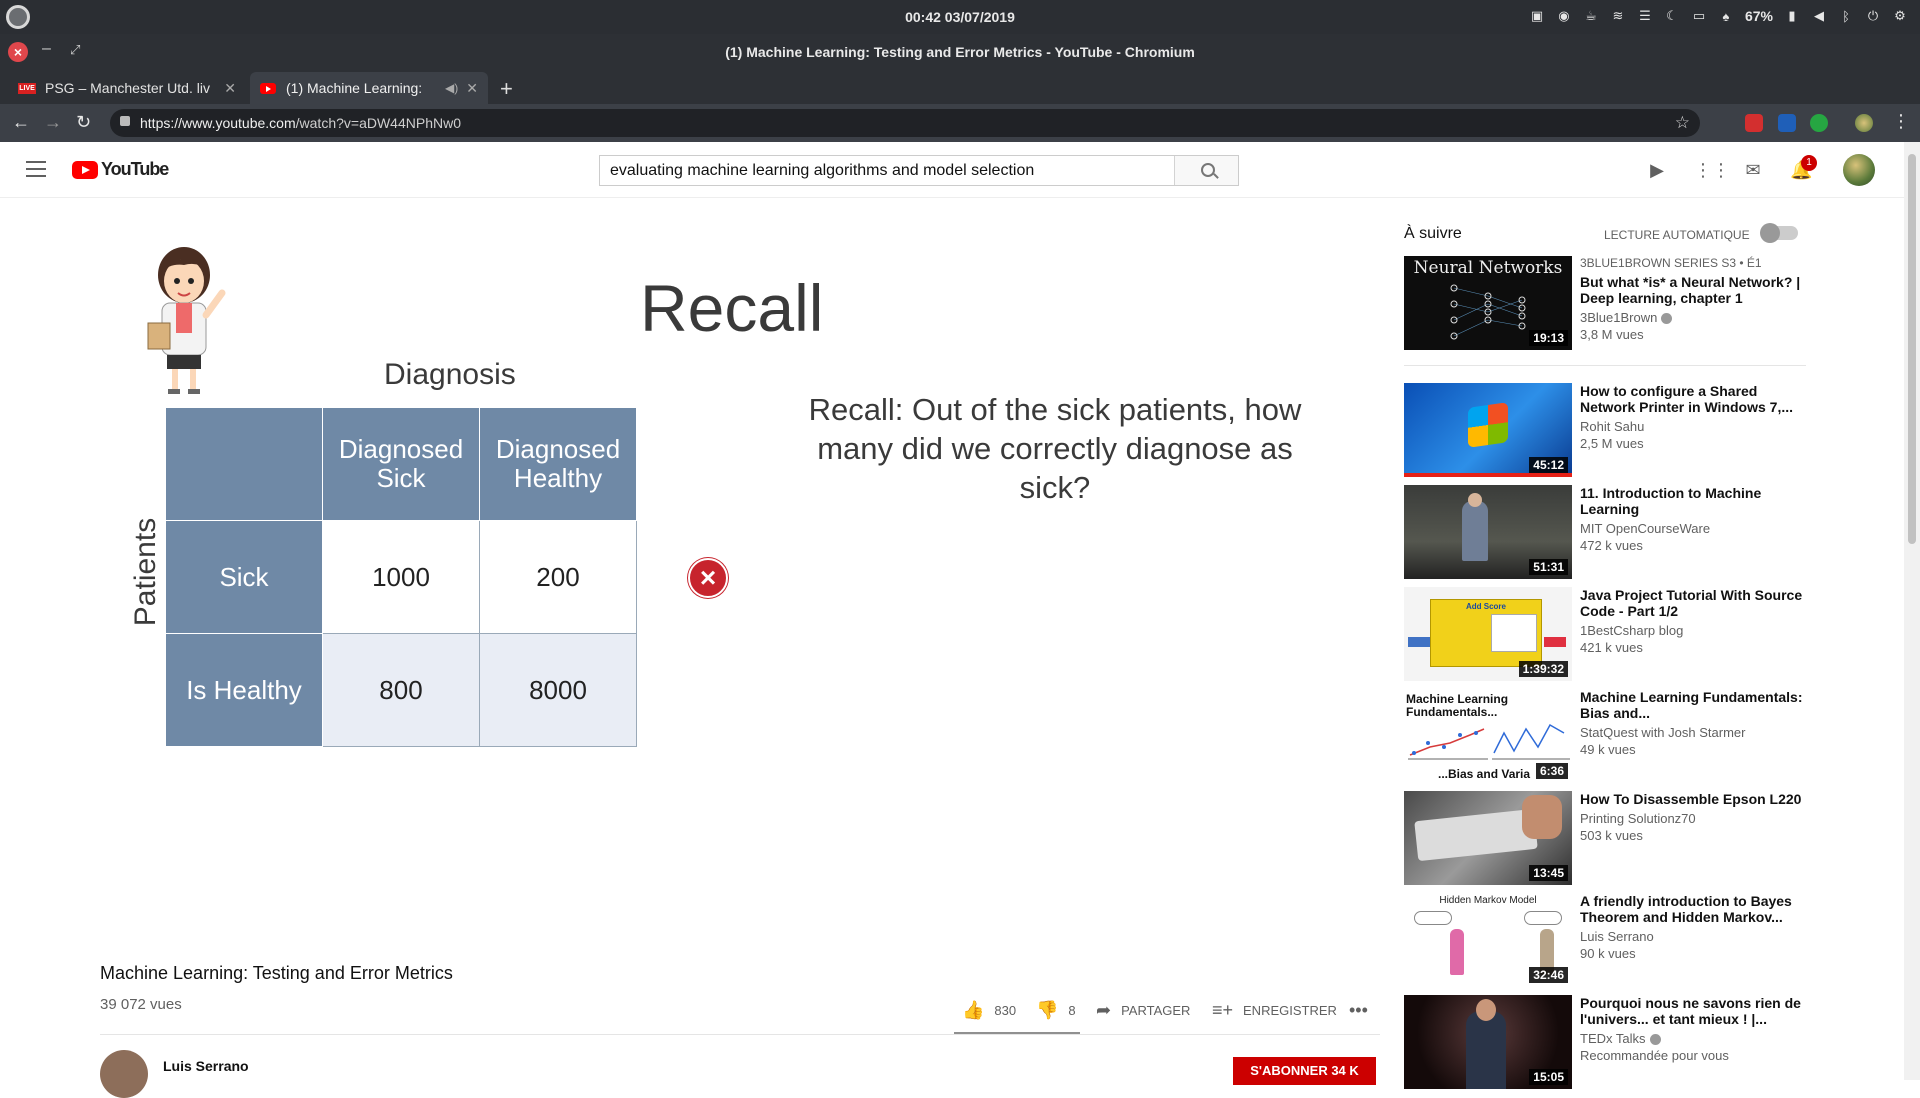  What do you see at coordinates (1537, 16) in the screenshot?
I see `screen-icon: ▣` at bounding box center [1537, 16].